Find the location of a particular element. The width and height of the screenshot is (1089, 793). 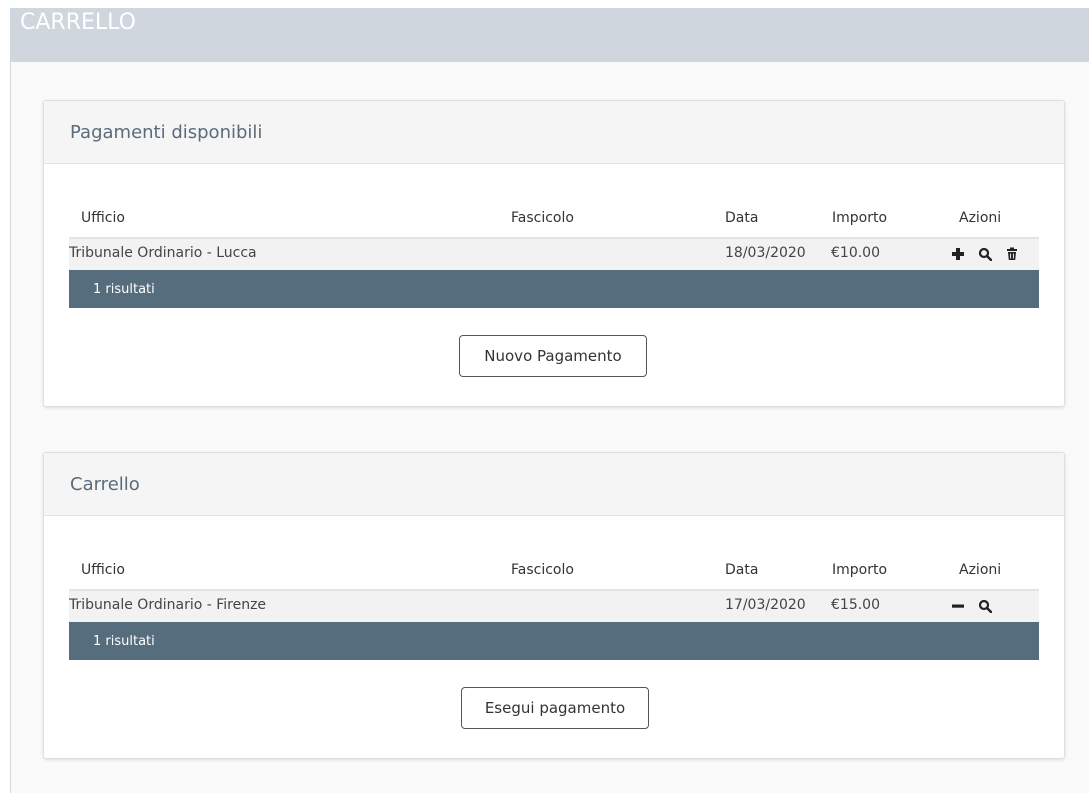

minus-icon is located at coordinates (958, 606).